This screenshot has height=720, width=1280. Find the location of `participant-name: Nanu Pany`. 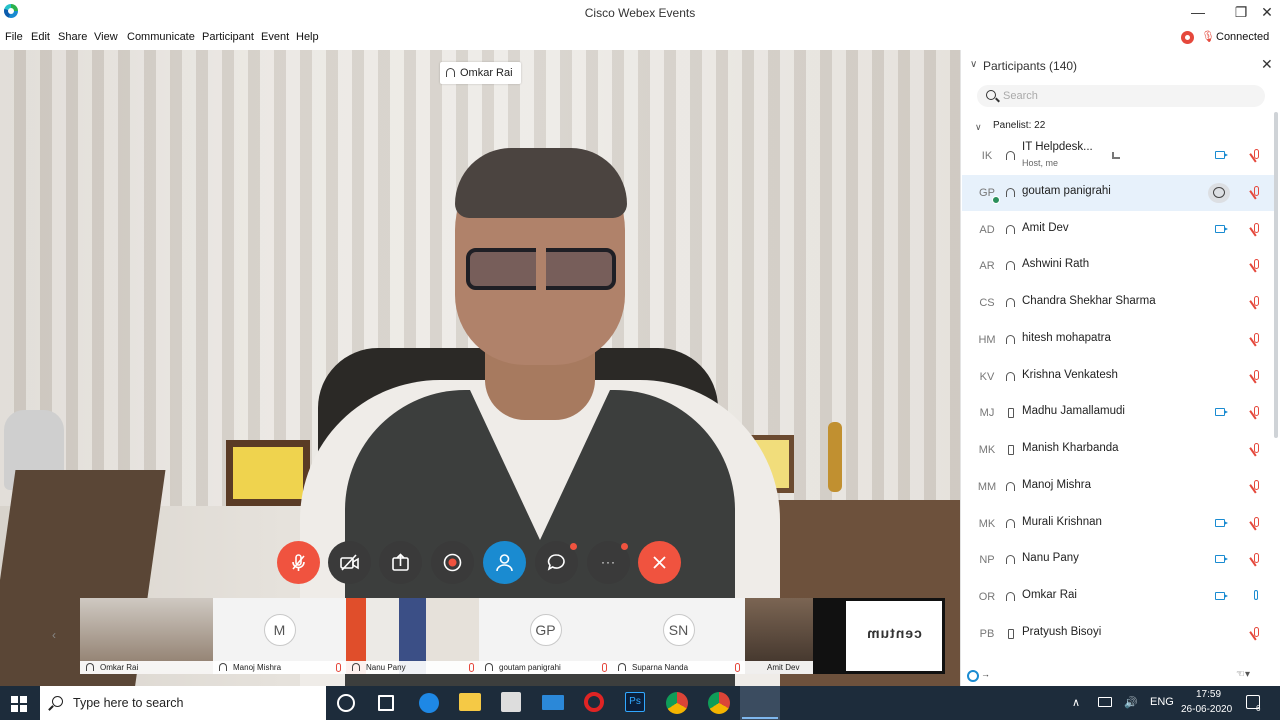

participant-name: Nanu Pany is located at coordinates (1050, 558).